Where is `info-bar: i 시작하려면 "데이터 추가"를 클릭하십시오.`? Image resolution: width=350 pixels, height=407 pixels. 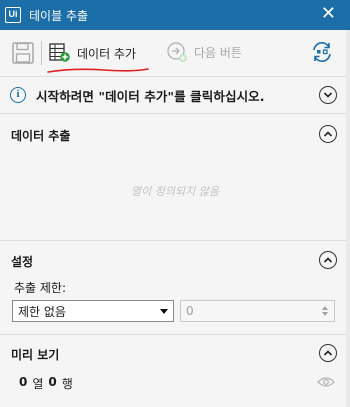
info-bar: i 시작하려면 "데이터 추가"를 클릭하십시오. is located at coordinates (175, 95).